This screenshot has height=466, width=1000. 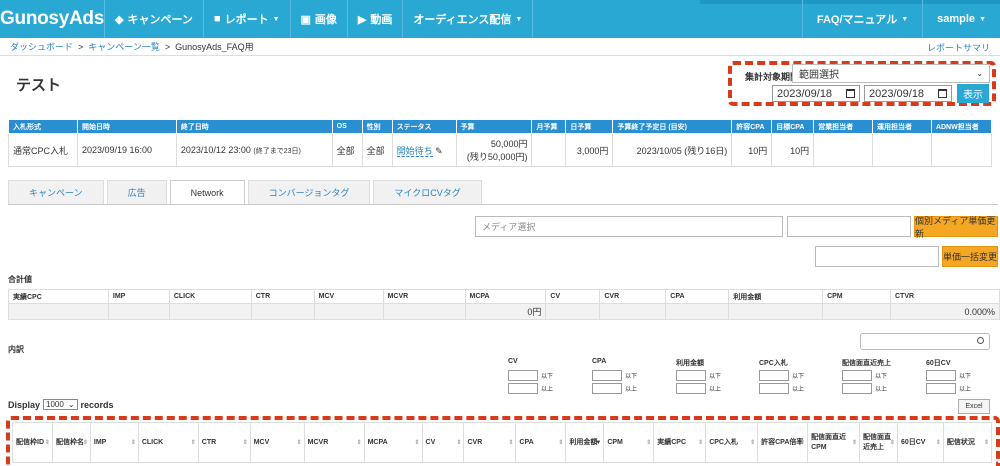 I want to click on sortable-column-header: 配信枠名 ⇕, so click(x=71, y=442).